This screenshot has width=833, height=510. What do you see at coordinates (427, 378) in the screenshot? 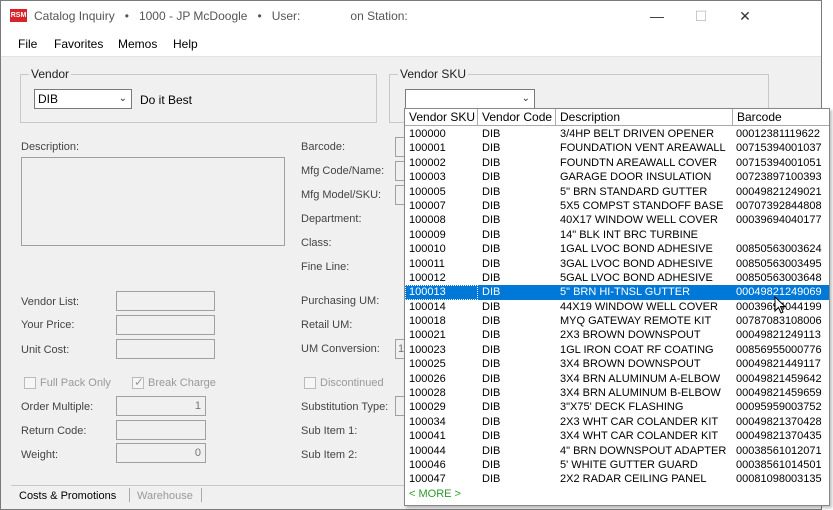
I see `row-vendor-sku: 100026` at bounding box center [427, 378].